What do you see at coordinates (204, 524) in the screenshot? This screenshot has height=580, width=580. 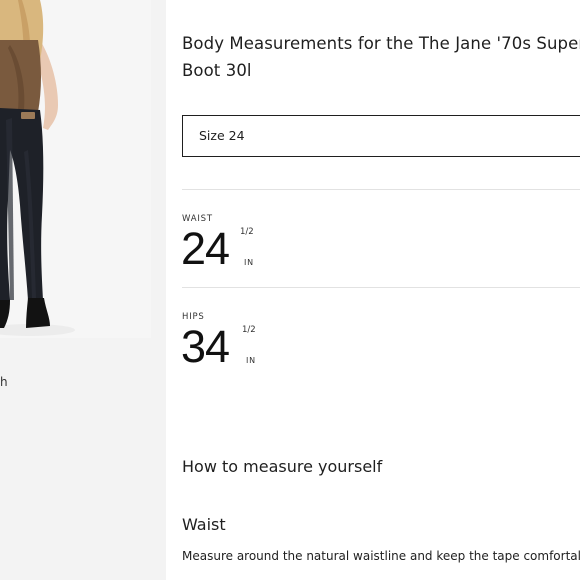 I see `waist-heading: Waist` at bounding box center [204, 524].